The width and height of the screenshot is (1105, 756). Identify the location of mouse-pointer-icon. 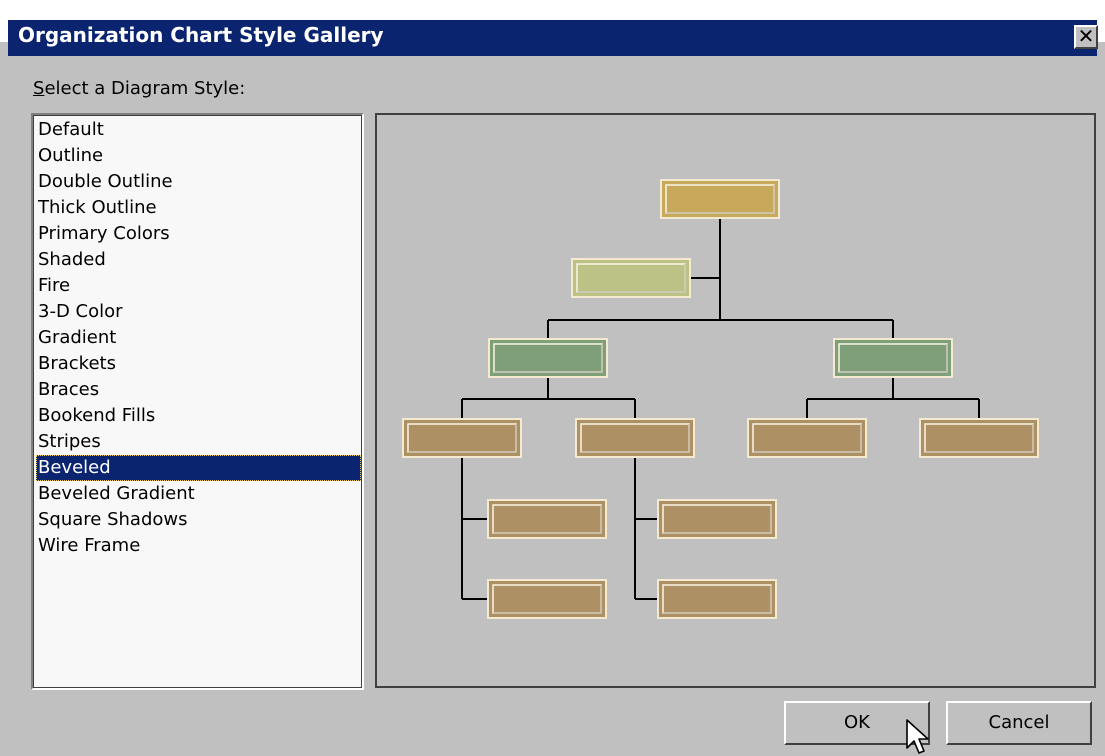
(917, 736).